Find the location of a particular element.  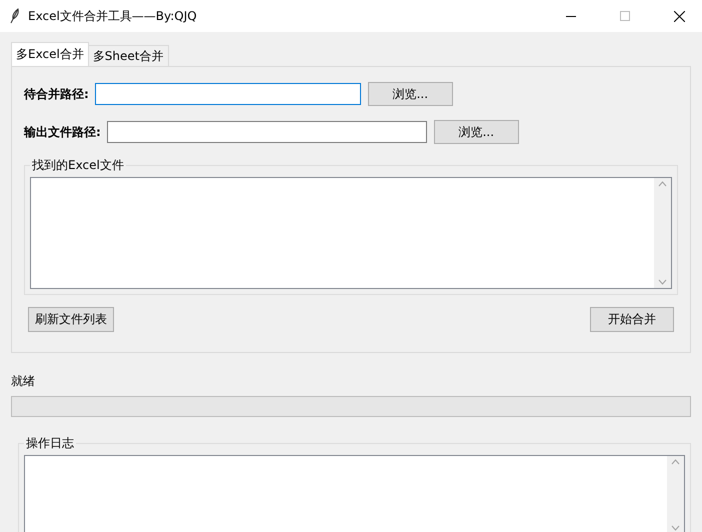

log-text-area is located at coordinates (354, 493).